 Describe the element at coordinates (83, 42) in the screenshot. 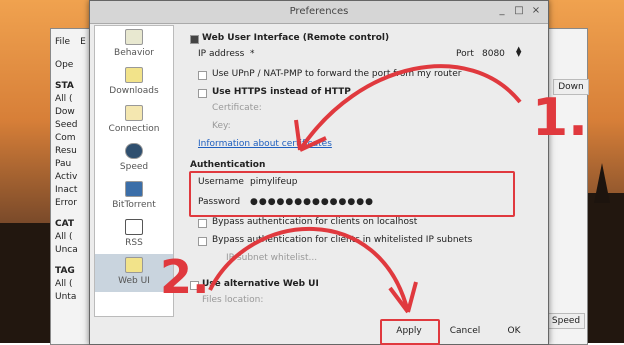

I see `menu-edit: E` at that location.